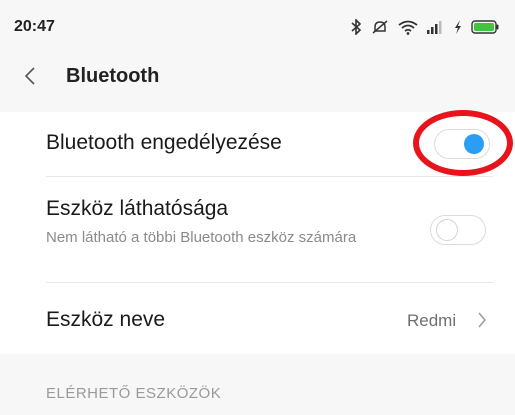  I want to click on visibility-toggle-knob, so click(447, 230).